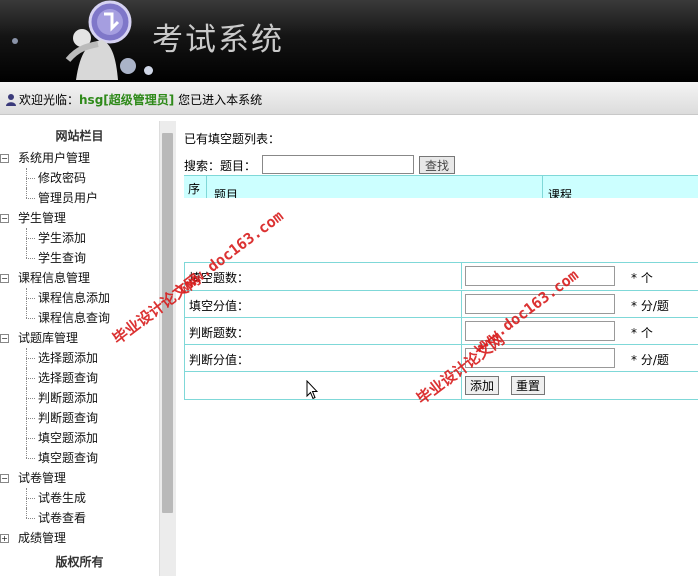 This screenshot has width=698, height=576. Describe the element at coordinates (560, 193) in the screenshot. I see `column-header-course: 课程` at that location.